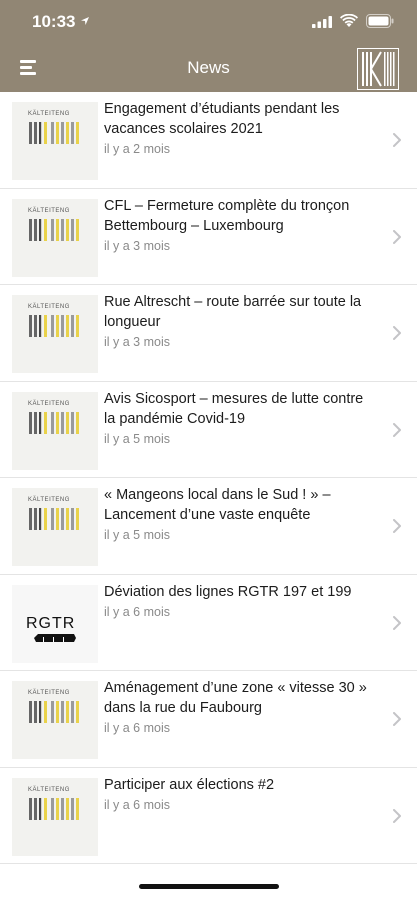  Describe the element at coordinates (322, 22) in the screenshot. I see `signal-icon` at that location.